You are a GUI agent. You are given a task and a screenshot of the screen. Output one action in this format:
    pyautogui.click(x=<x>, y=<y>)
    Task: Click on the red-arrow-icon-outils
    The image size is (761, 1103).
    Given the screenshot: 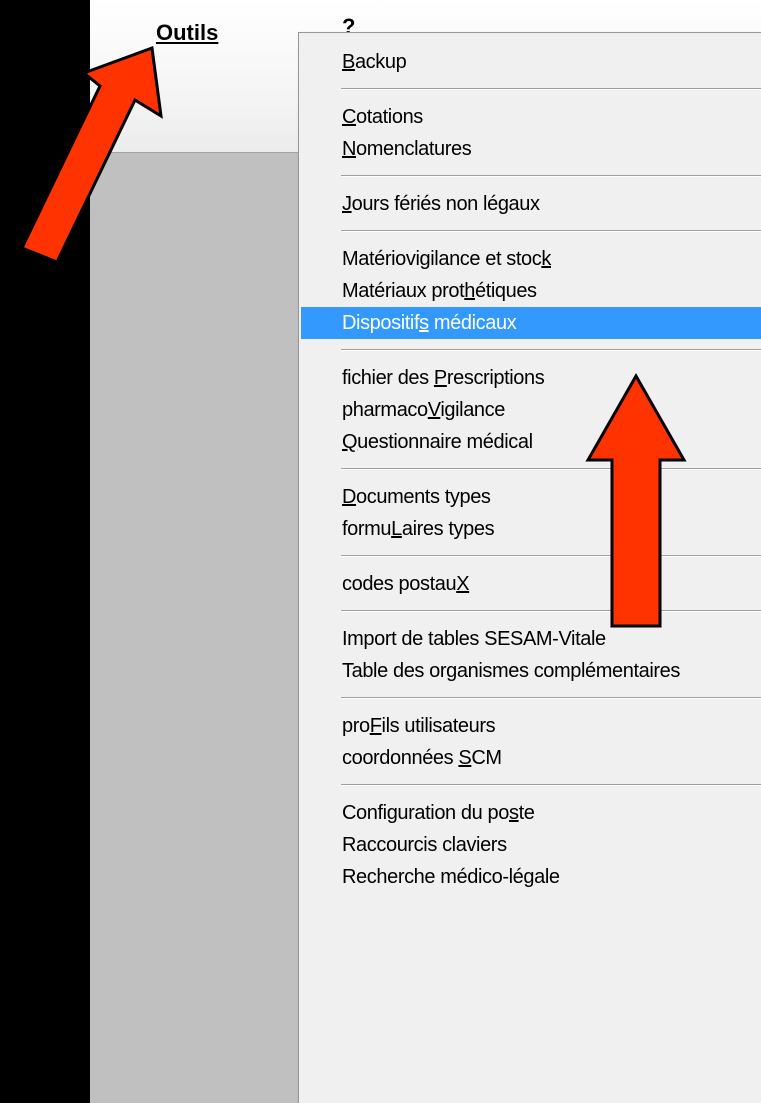 What is the action you would take?
    pyautogui.click(x=91, y=154)
    